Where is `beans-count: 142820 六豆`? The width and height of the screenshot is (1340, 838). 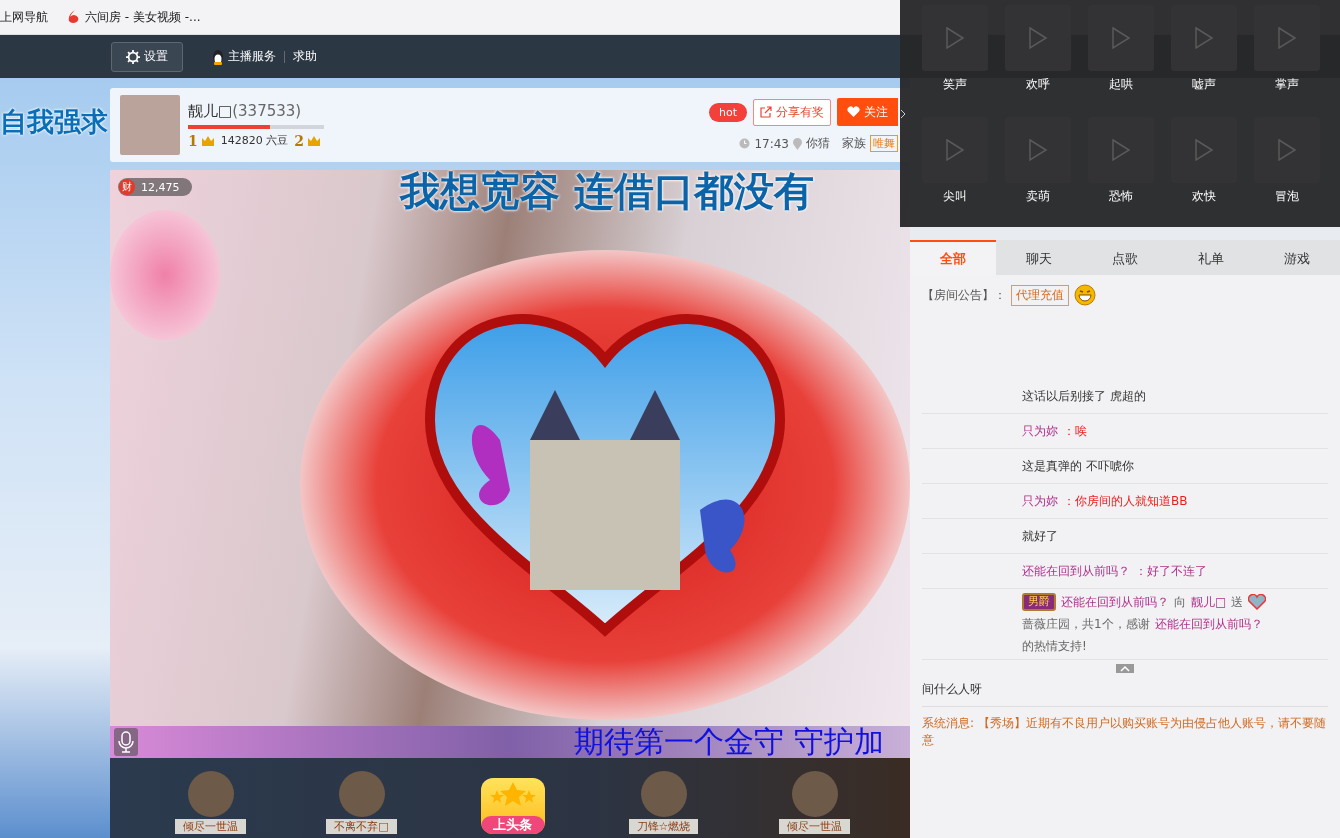 beans-count: 142820 六豆 is located at coordinates (254, 140).